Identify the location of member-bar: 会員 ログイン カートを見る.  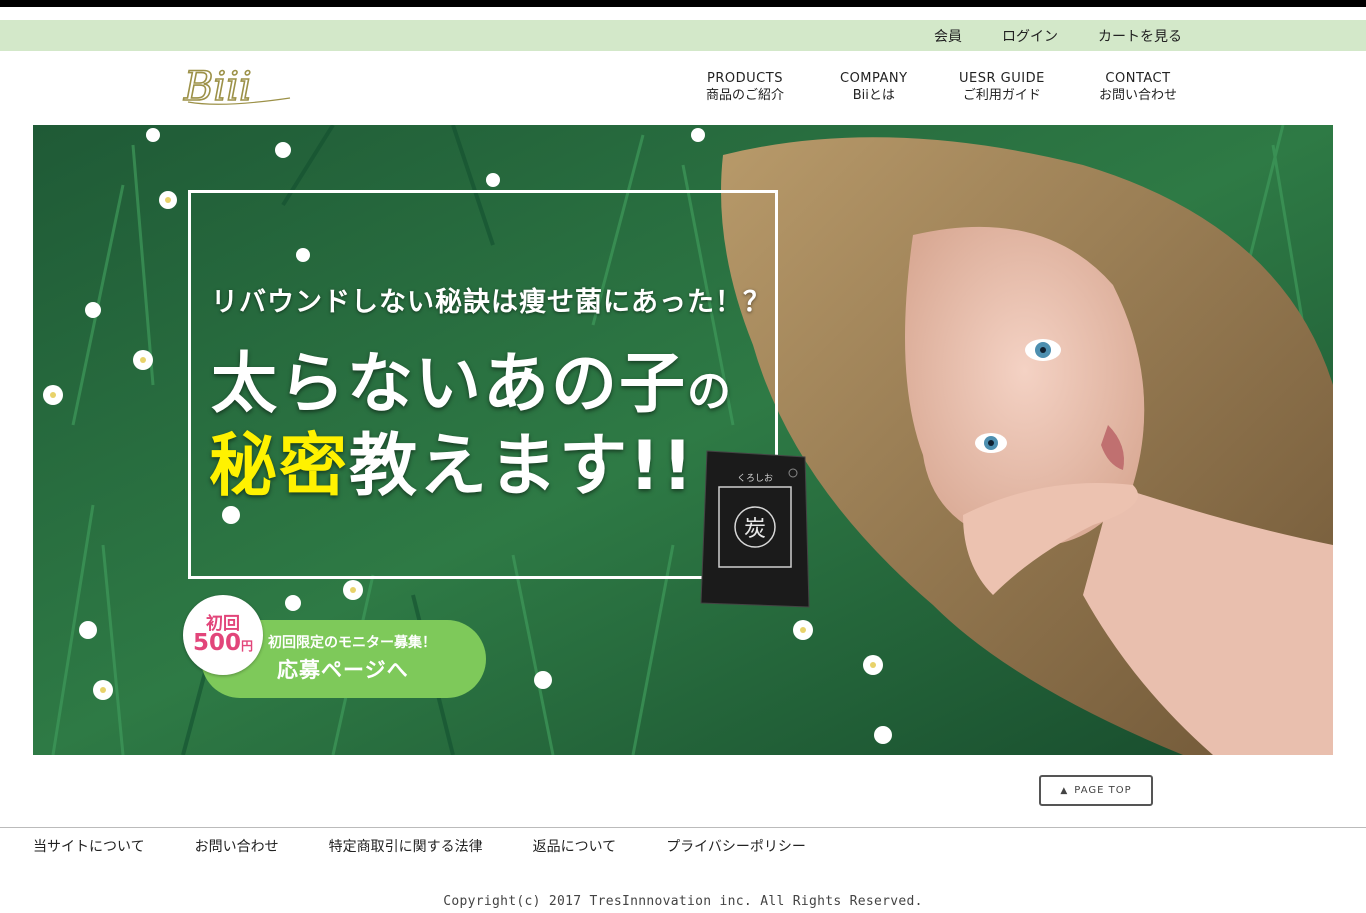
(683, 35).